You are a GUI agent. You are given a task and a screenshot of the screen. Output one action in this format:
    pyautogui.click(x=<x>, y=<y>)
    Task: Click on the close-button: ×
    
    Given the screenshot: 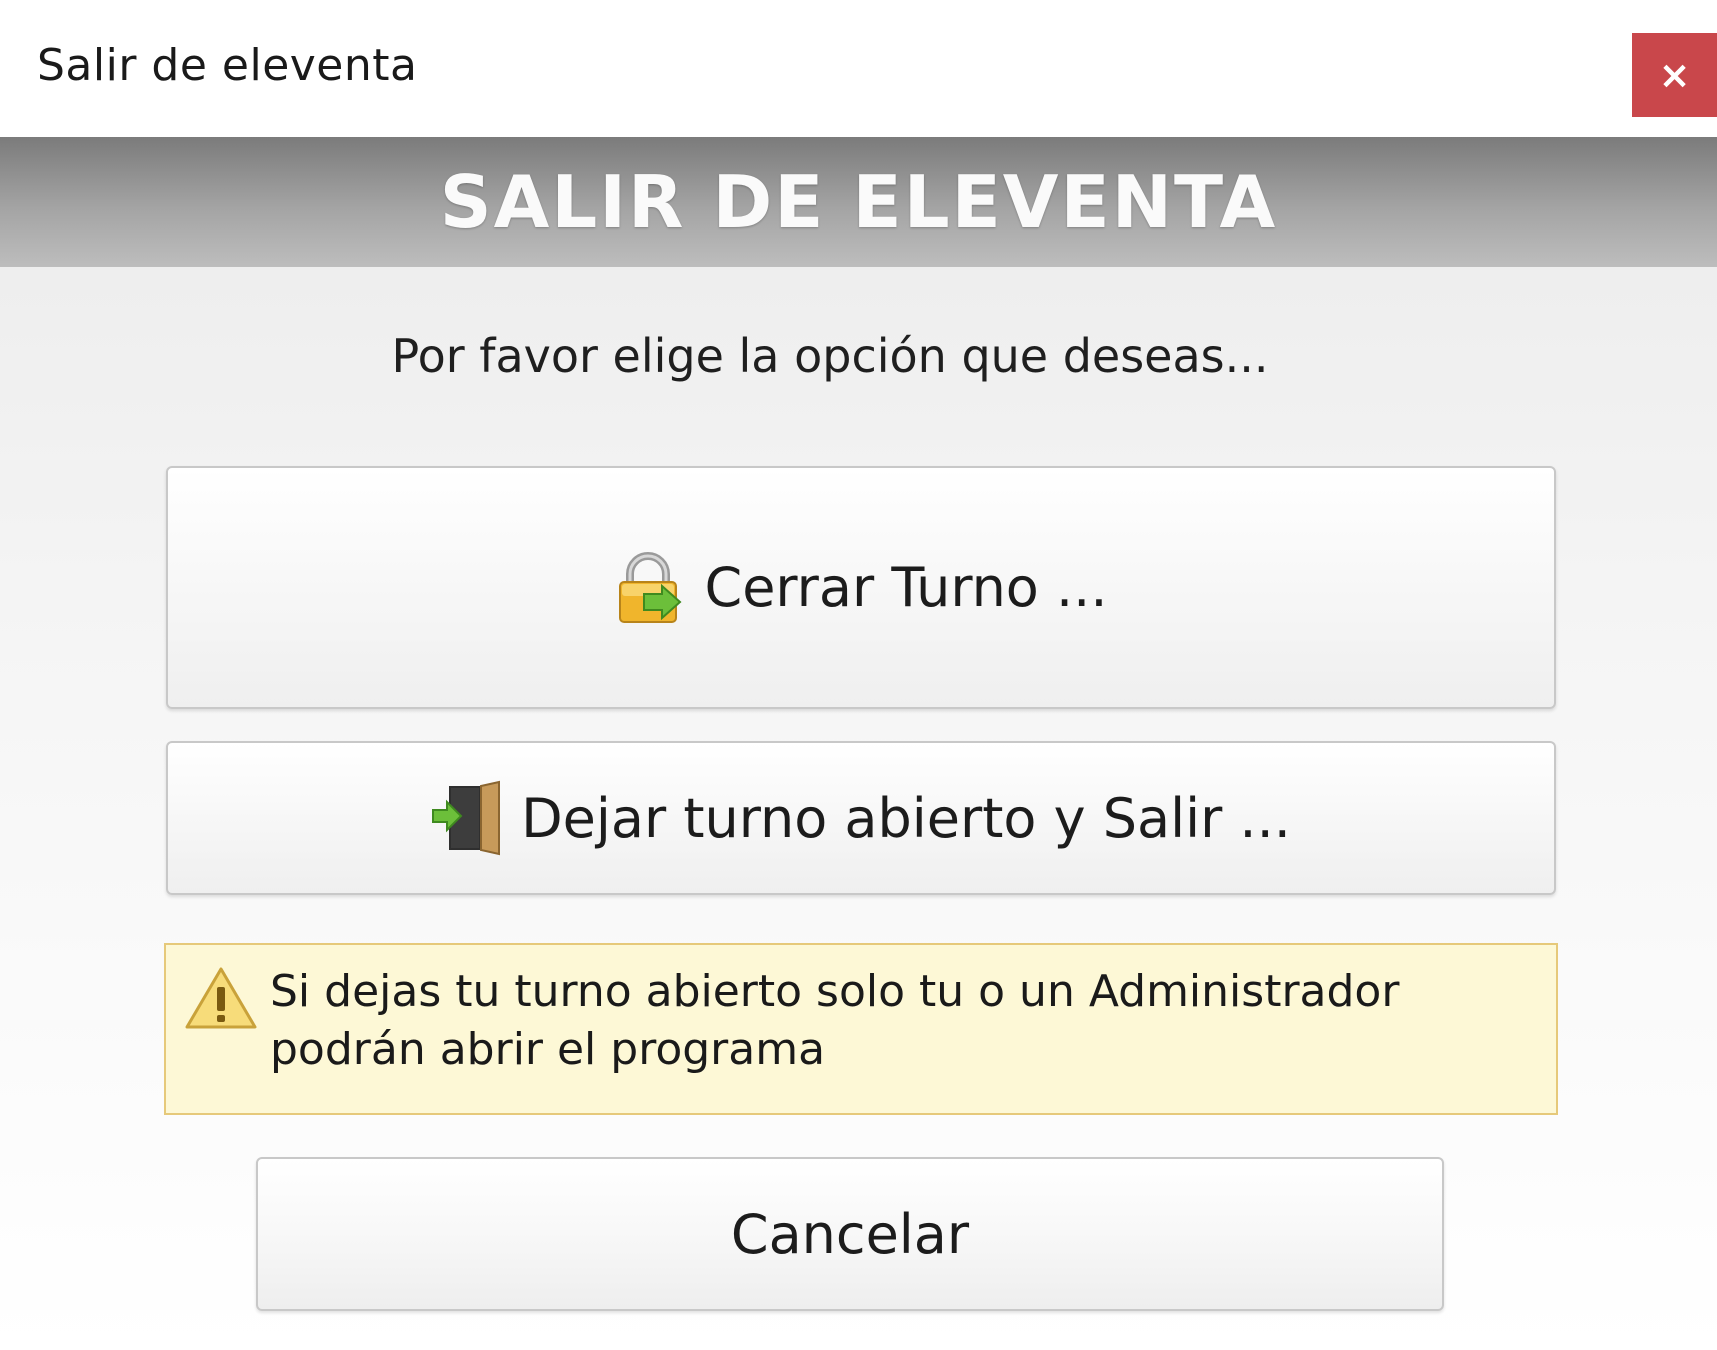 What is the action you would take?
    pyautogui.click(x=1674, y=75)
    